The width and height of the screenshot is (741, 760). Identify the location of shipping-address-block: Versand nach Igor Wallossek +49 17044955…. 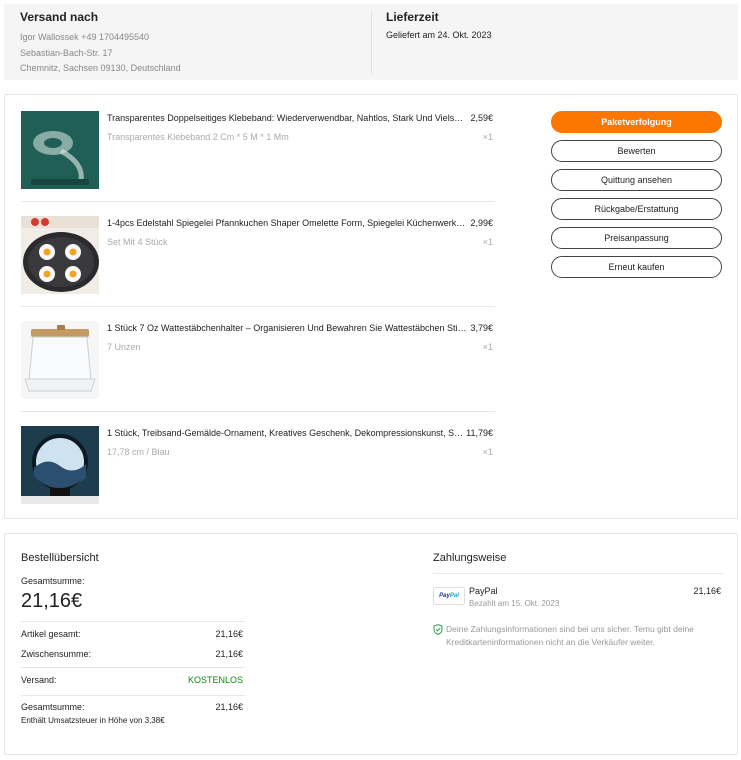
(100, 43).